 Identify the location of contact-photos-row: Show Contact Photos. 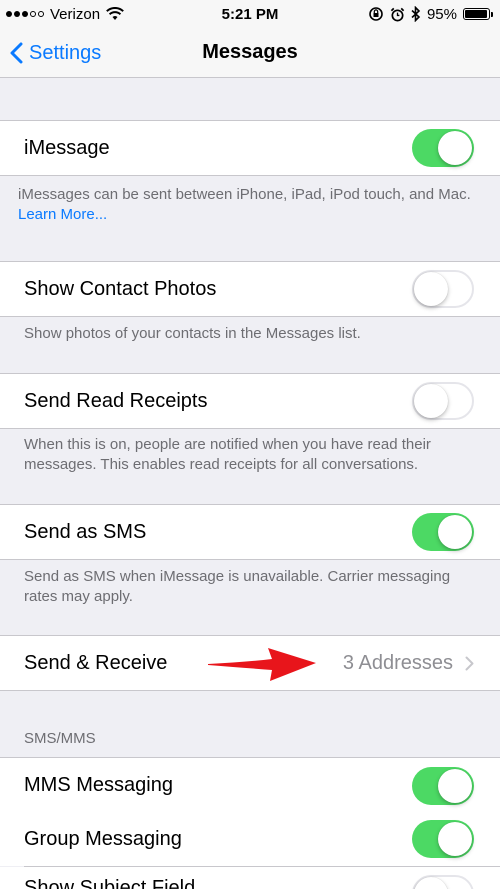
(250, 289).